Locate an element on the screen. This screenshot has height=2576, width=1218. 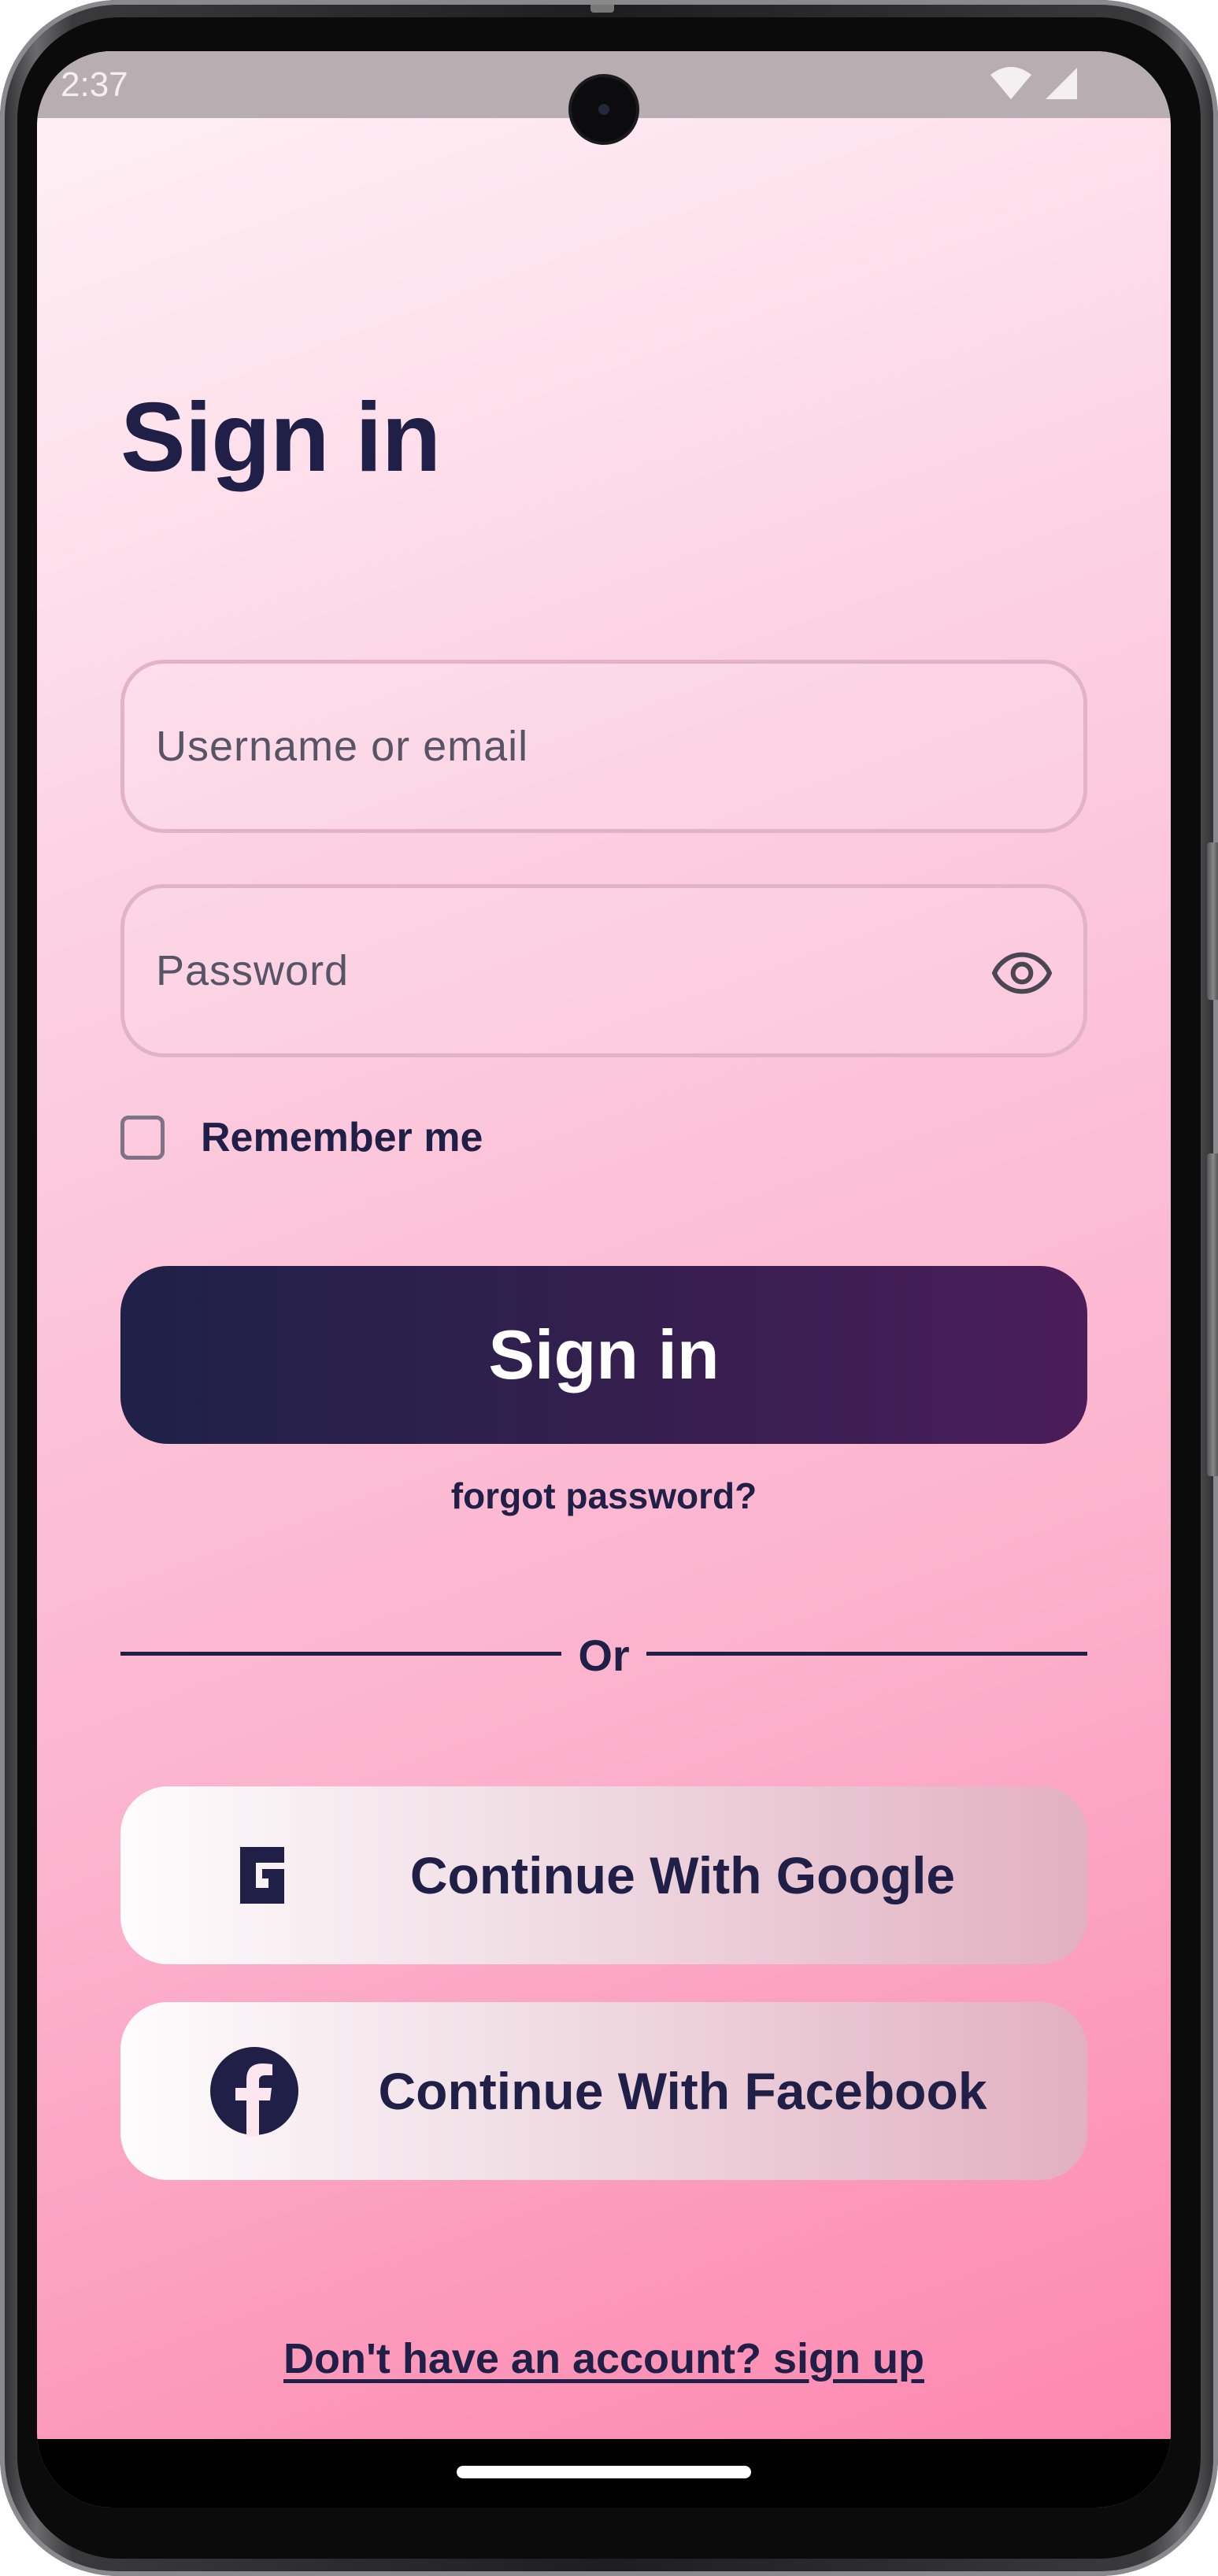
eye-icon is located at coordinates (1022, 973).